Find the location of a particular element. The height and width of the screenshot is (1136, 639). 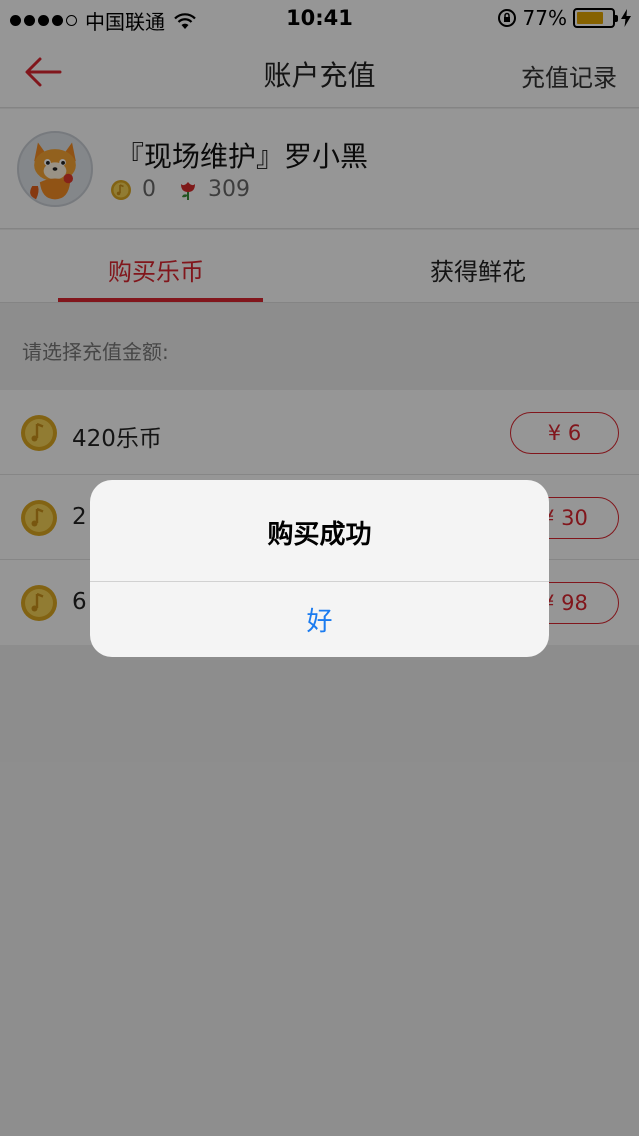

ok-button: 好 is located at coordinates (319, 619).